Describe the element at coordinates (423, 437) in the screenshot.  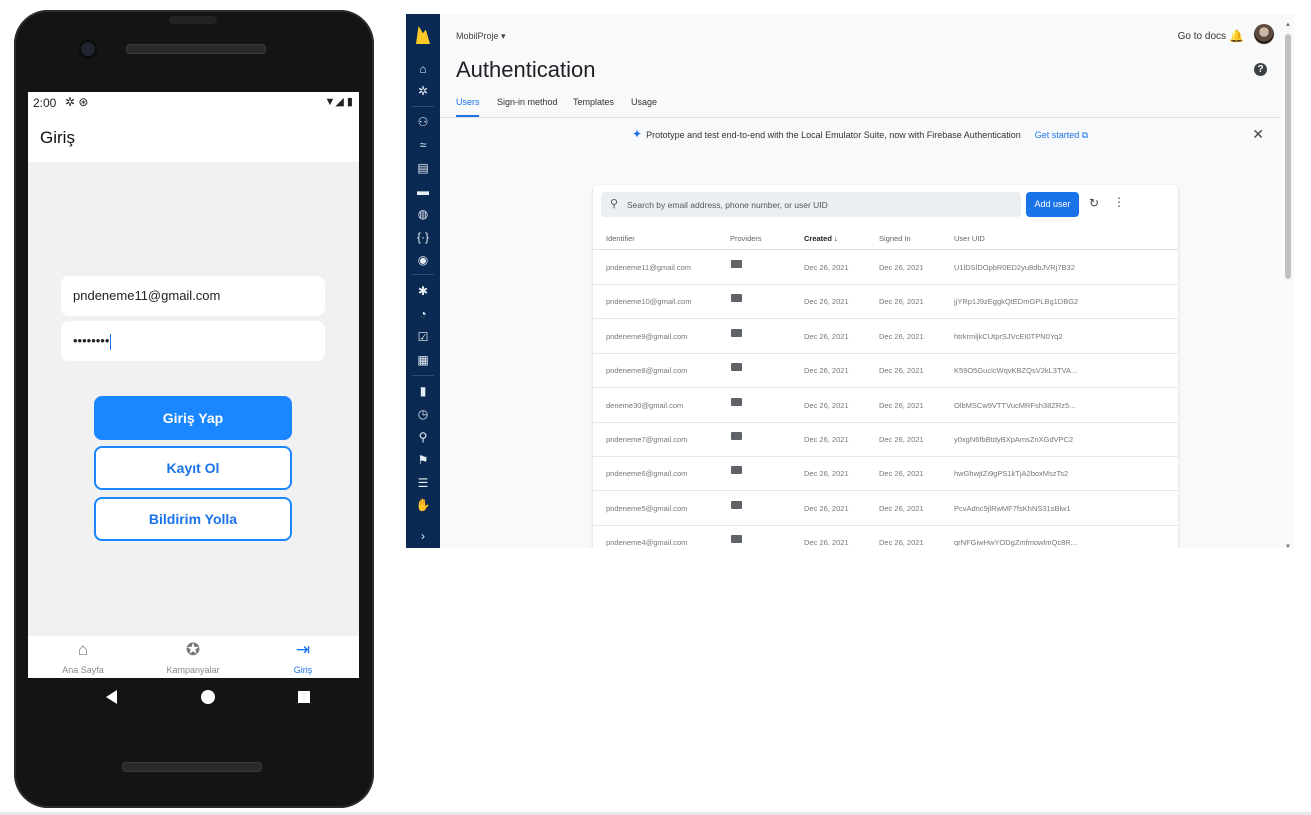
I see `dynamic-links-icon: ⚲` at that location.